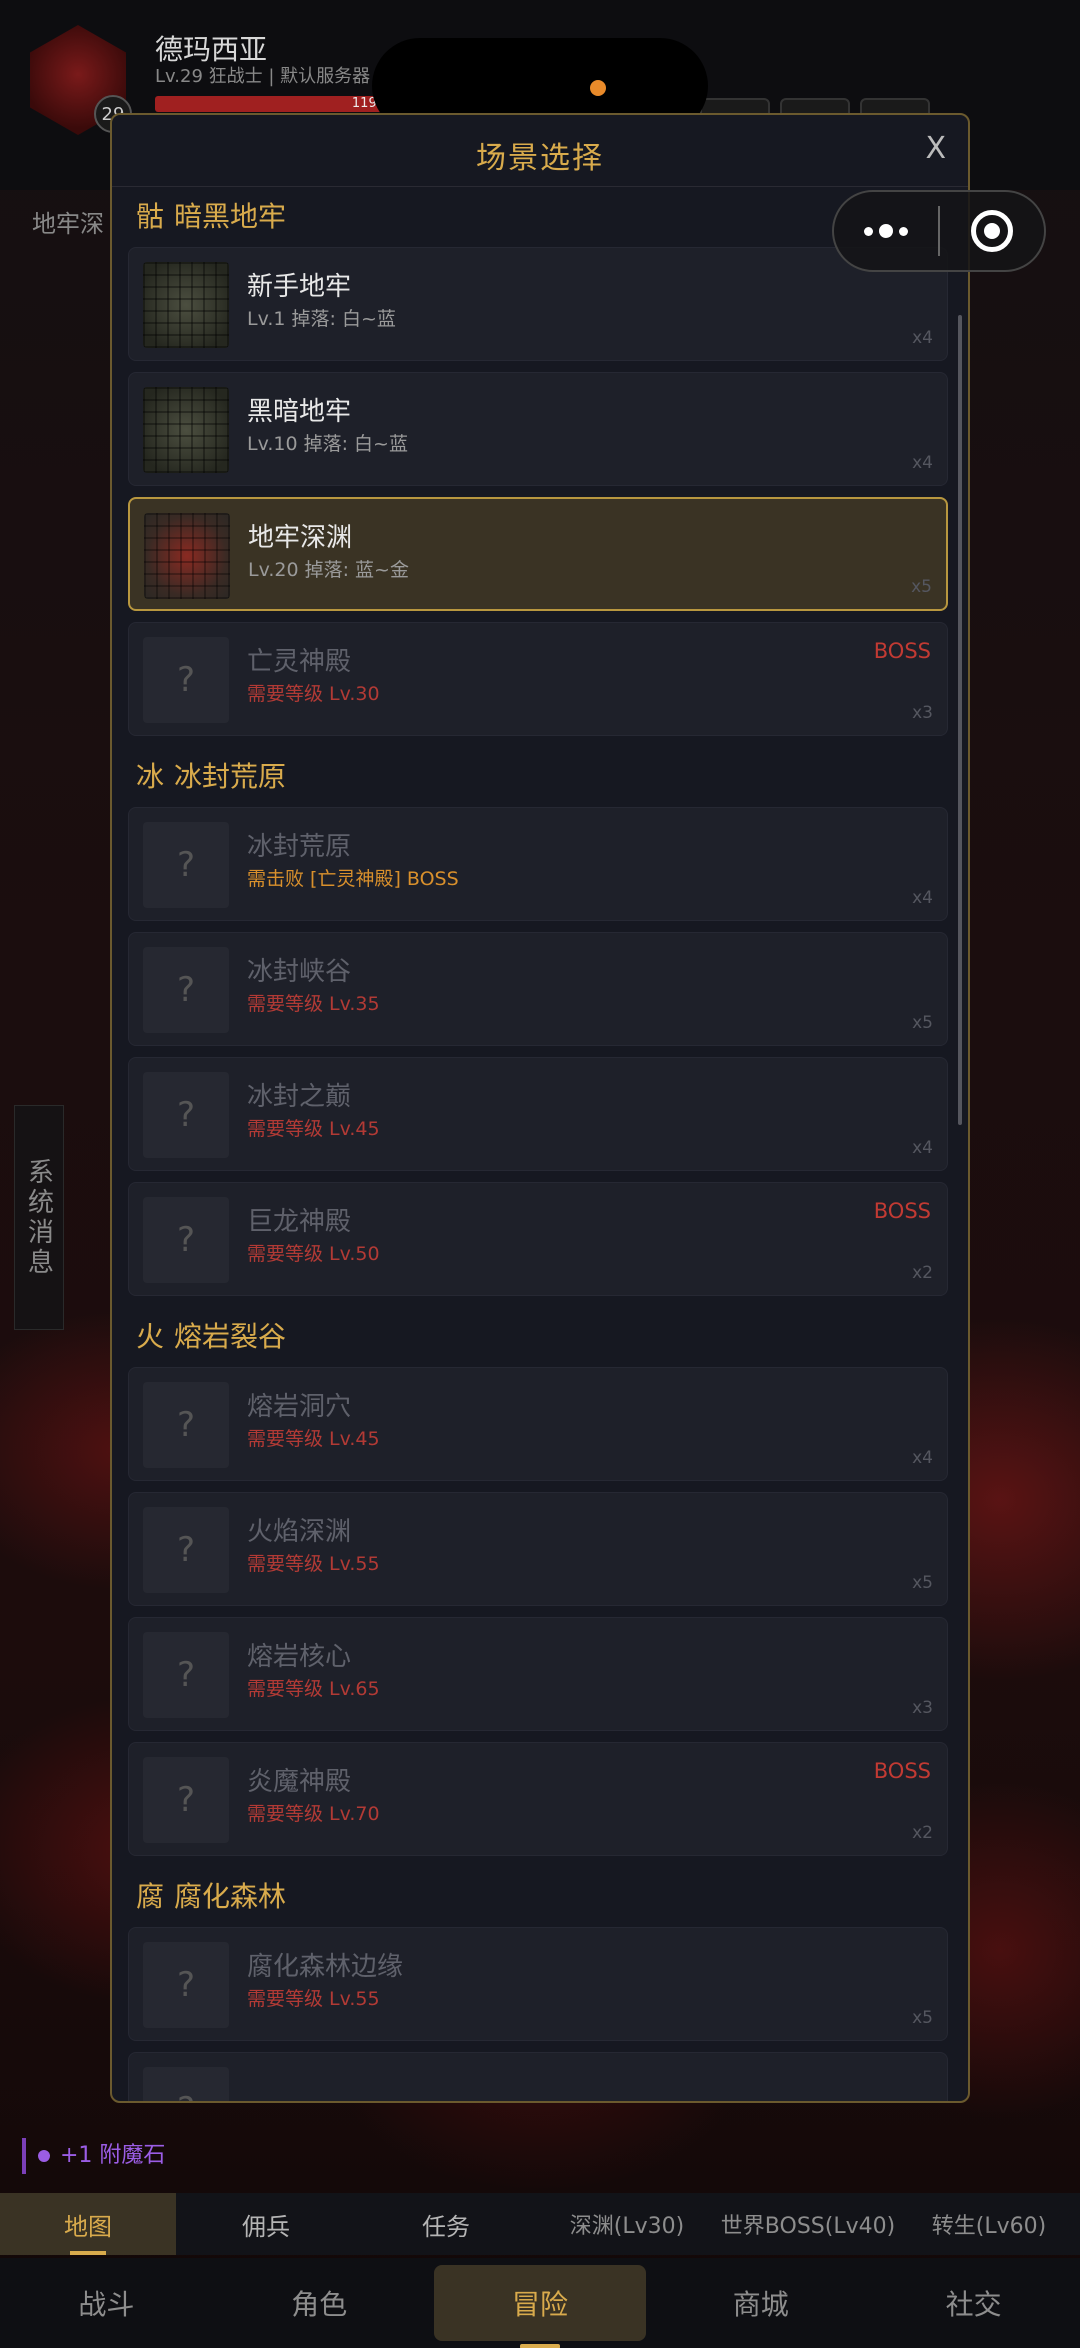 This screenshot has width=1080, height=2348. Describe the element at coordinates (150, 216) in the screenshot. I see `section-icon: 骷` at that location.